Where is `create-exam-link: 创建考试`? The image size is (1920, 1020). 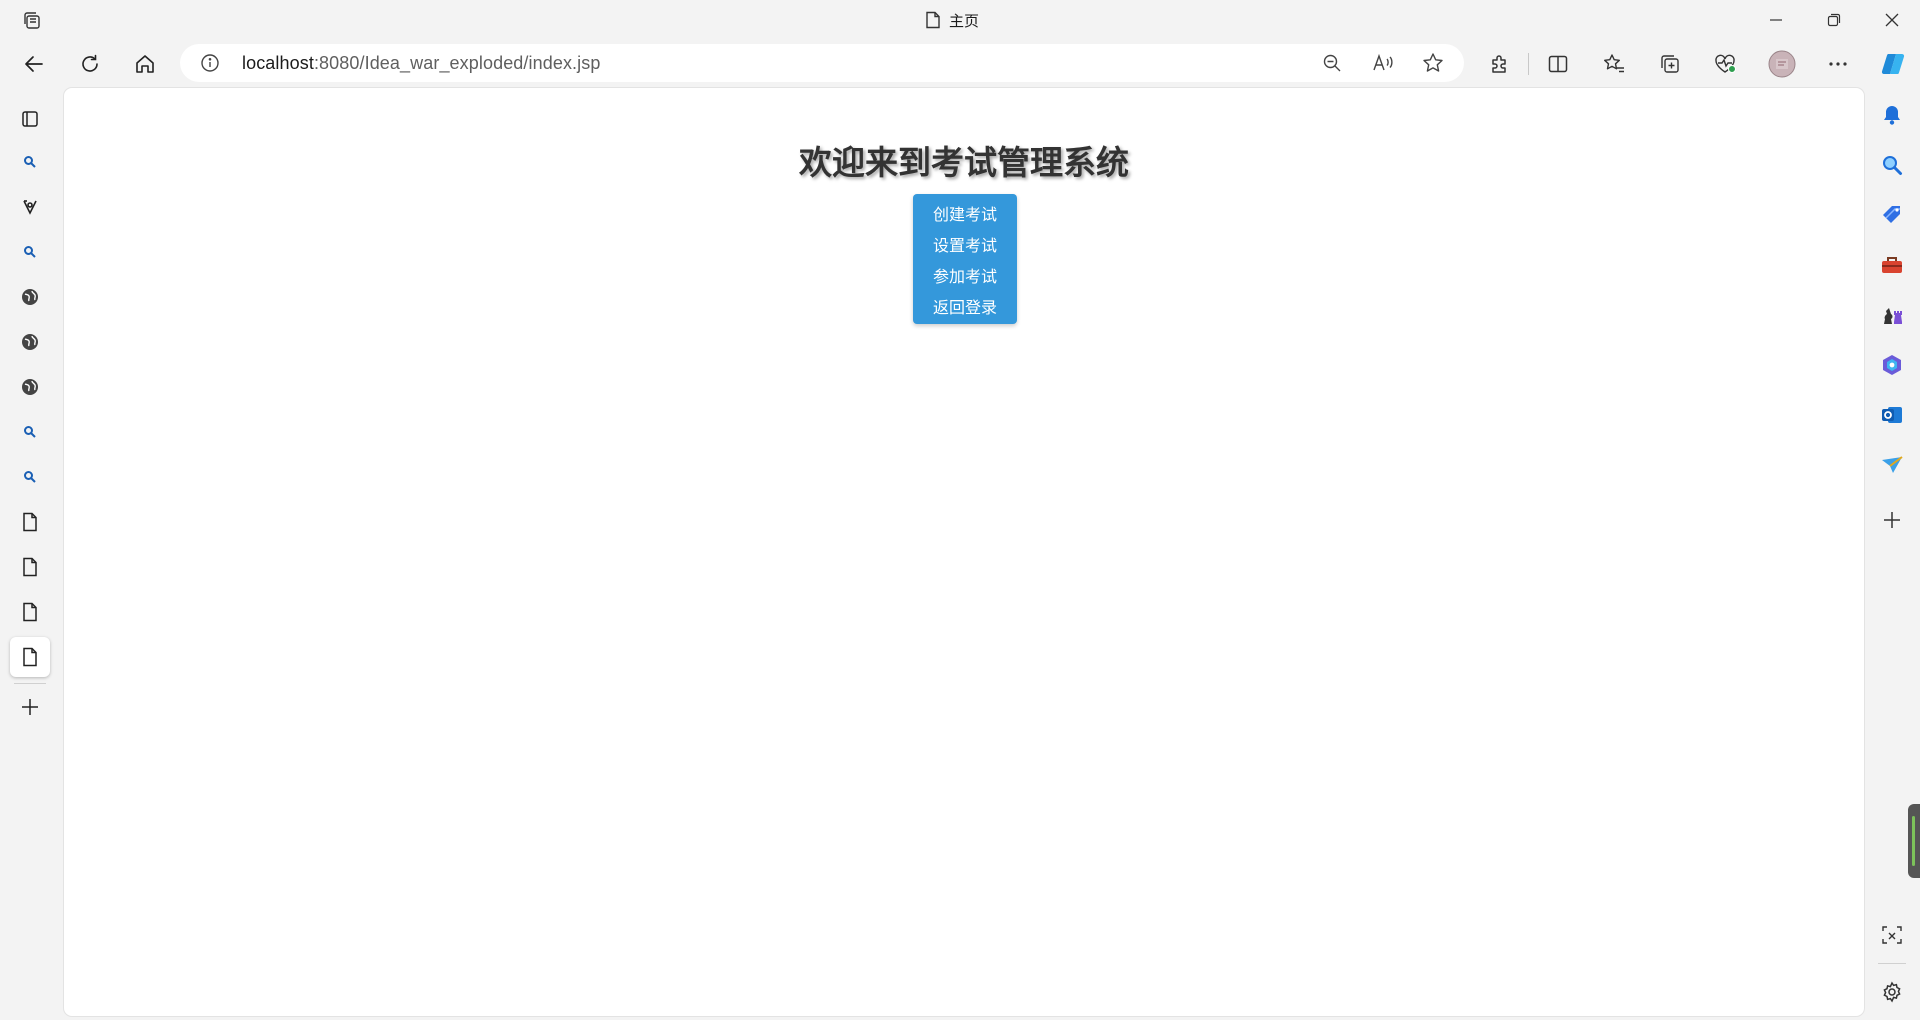 create-exam-link: 创建考试 is located at coordinates (965, 215).